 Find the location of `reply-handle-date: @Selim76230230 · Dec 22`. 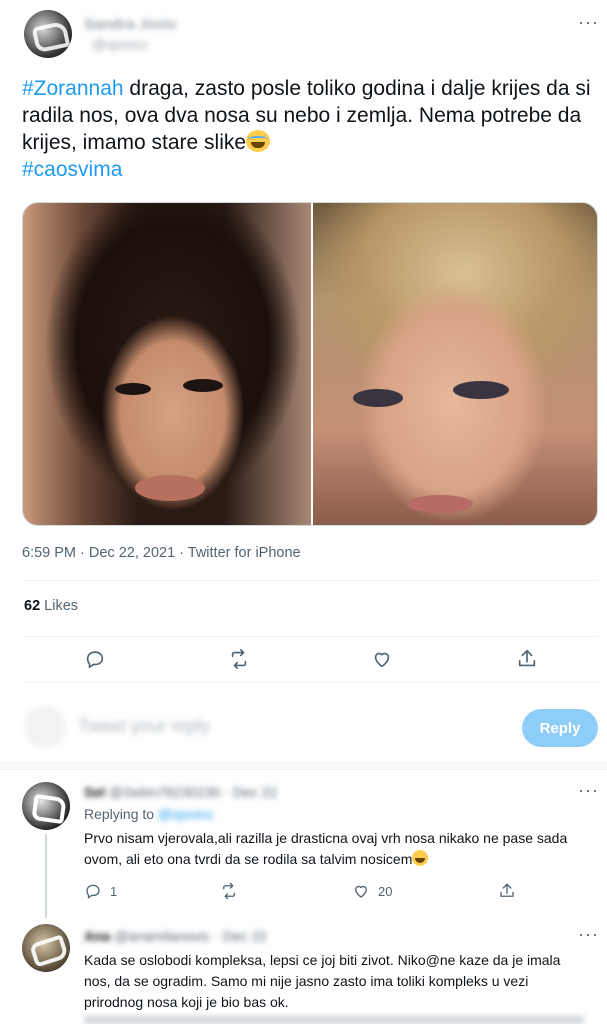

reply-handle-date: @Selim76230230 · Dec 22 is located at coordinates (193, 792).